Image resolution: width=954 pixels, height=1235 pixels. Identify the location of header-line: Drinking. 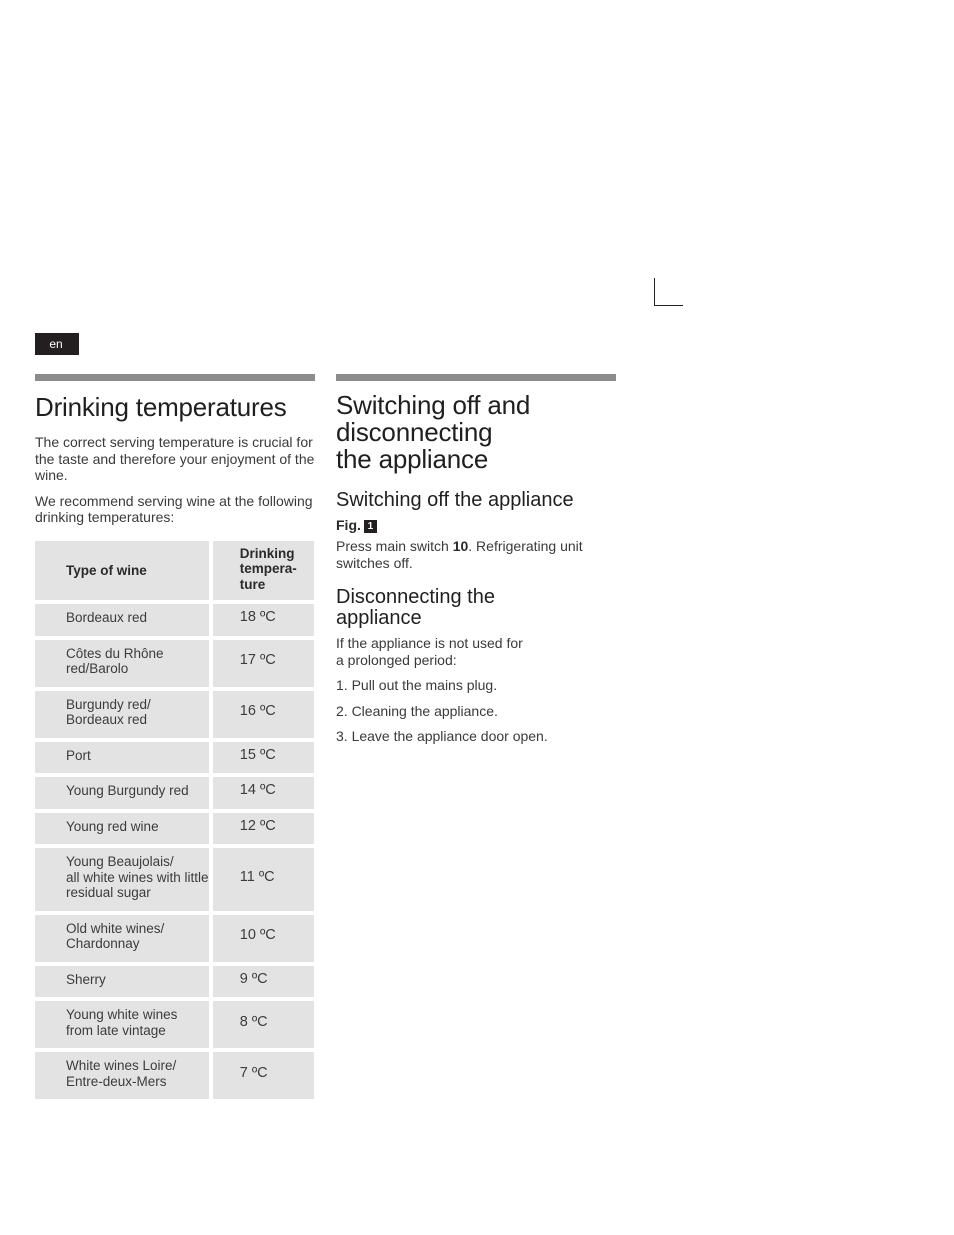
(267, 553).